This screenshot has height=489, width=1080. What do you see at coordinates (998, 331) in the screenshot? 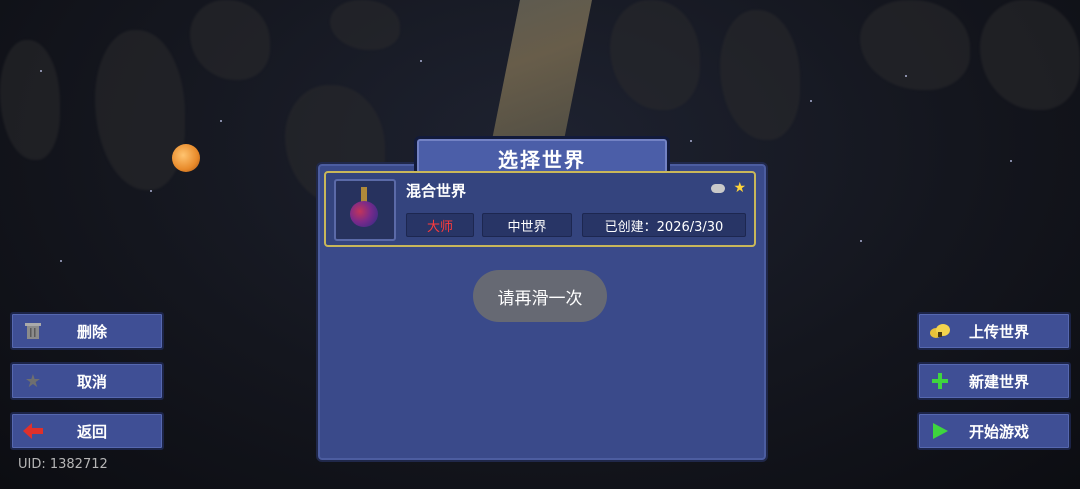
I see `upload-world-label: 上传世界` at bounding box center [998, 331].